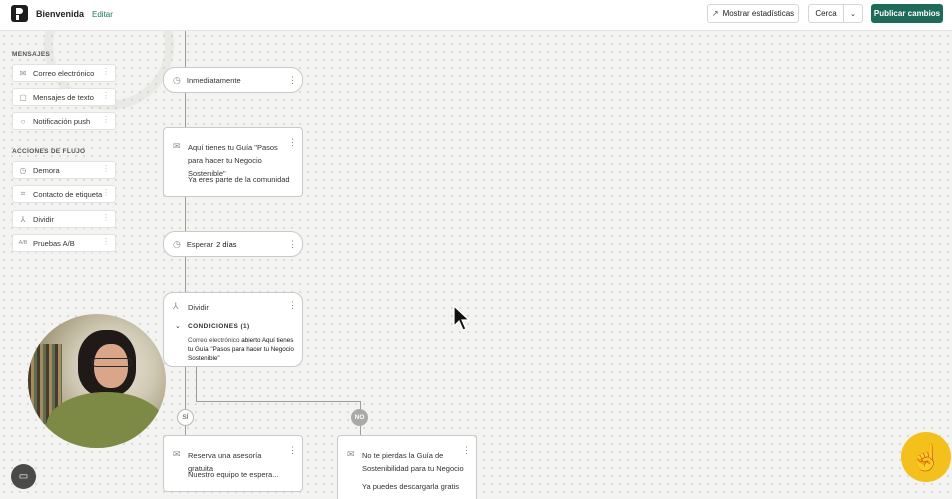 The image size is (952, 499). What do you see at coordinates (43, 219) in the screenshot?
I see `sidebar-item-label: Dividir` at bounding box center [43, 219].